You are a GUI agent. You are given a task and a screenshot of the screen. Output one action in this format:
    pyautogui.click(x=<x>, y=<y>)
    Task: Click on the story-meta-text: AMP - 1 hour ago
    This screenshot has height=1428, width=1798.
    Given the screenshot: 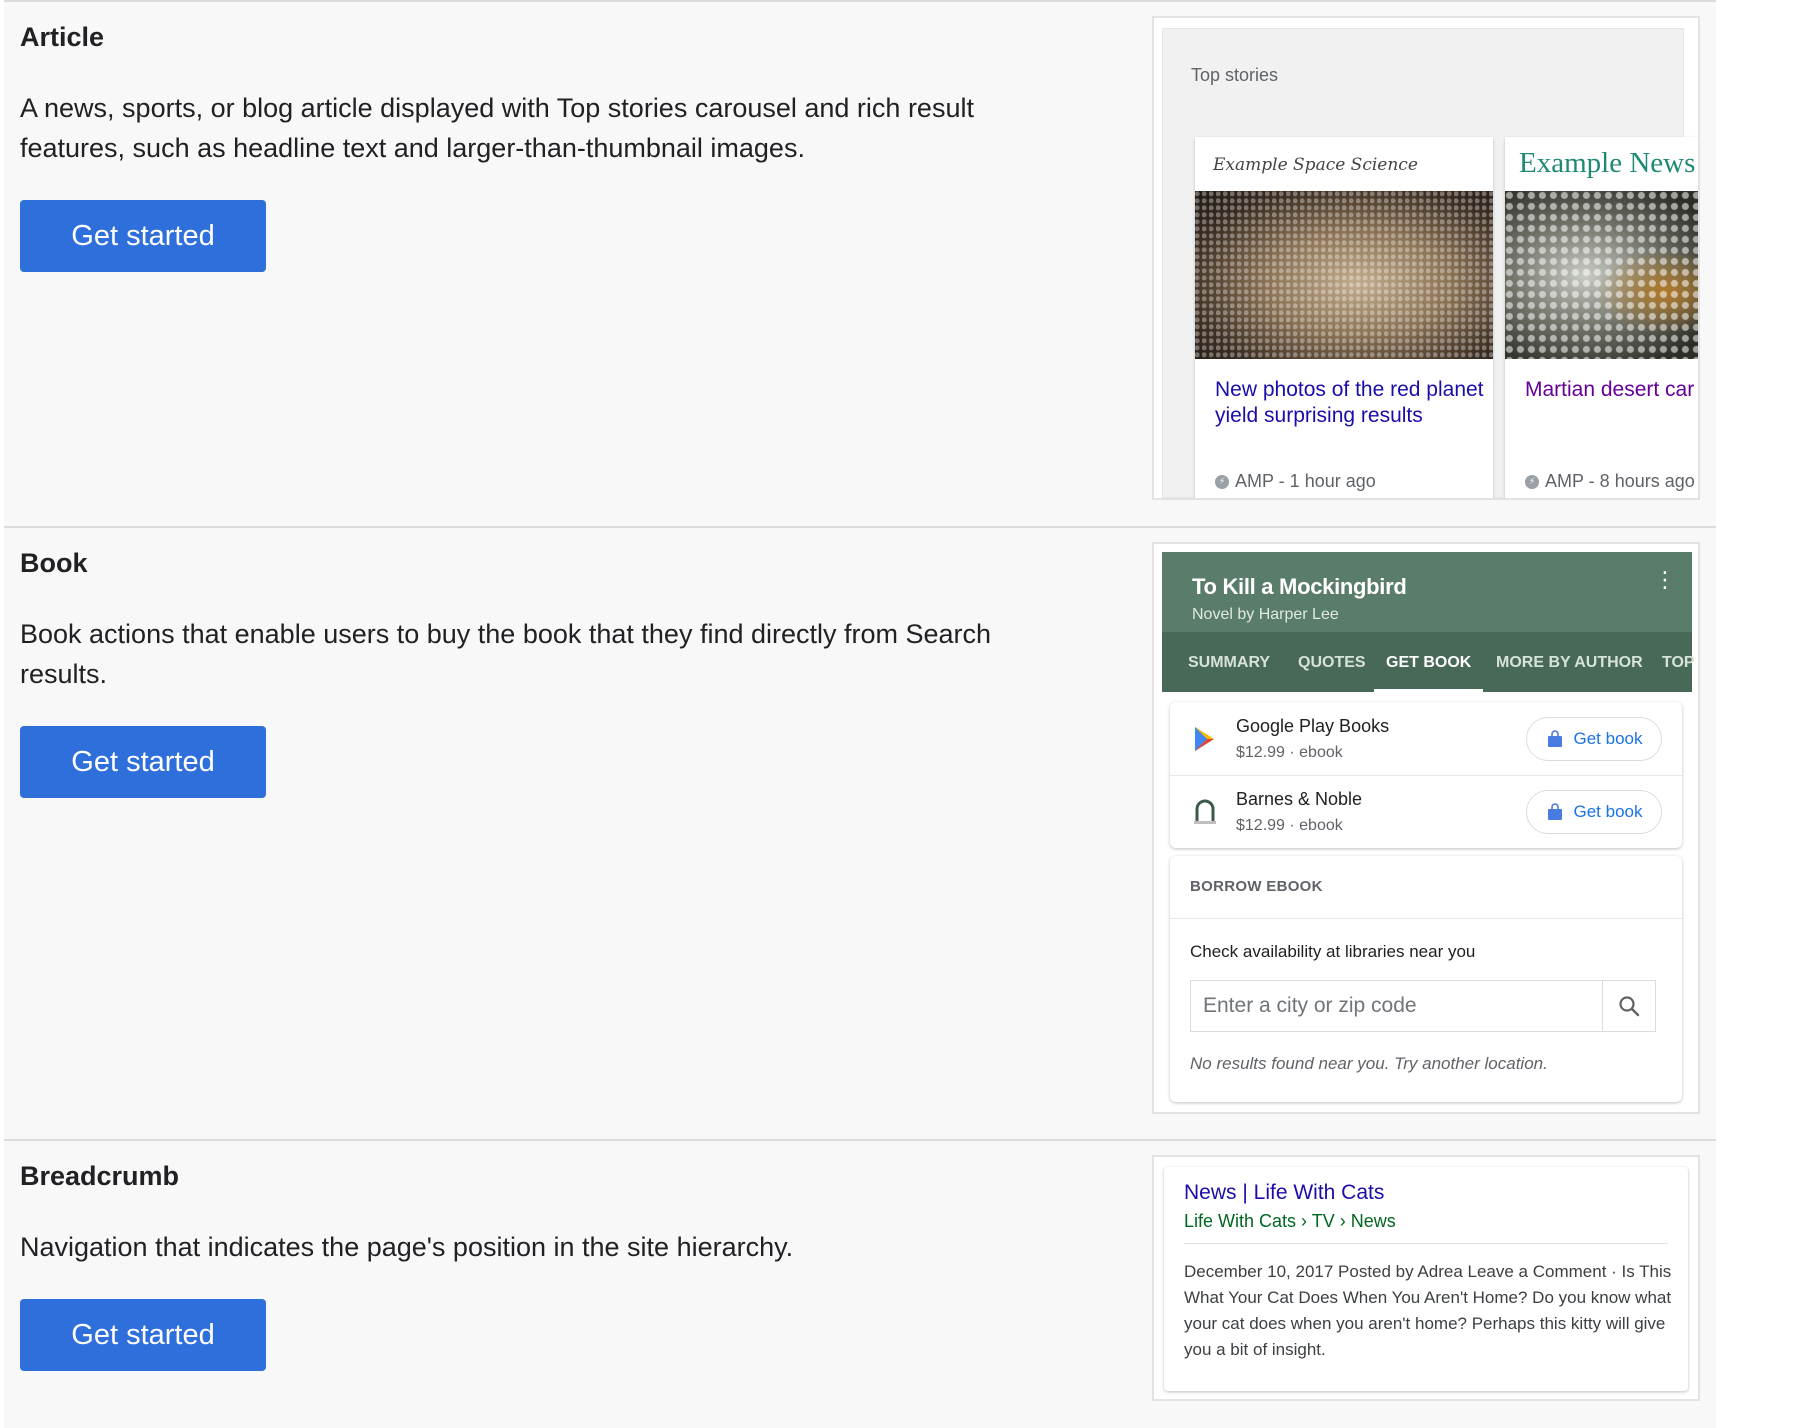 What is the action you would take?
    pyautogui.click(x=1305, y=481)
    